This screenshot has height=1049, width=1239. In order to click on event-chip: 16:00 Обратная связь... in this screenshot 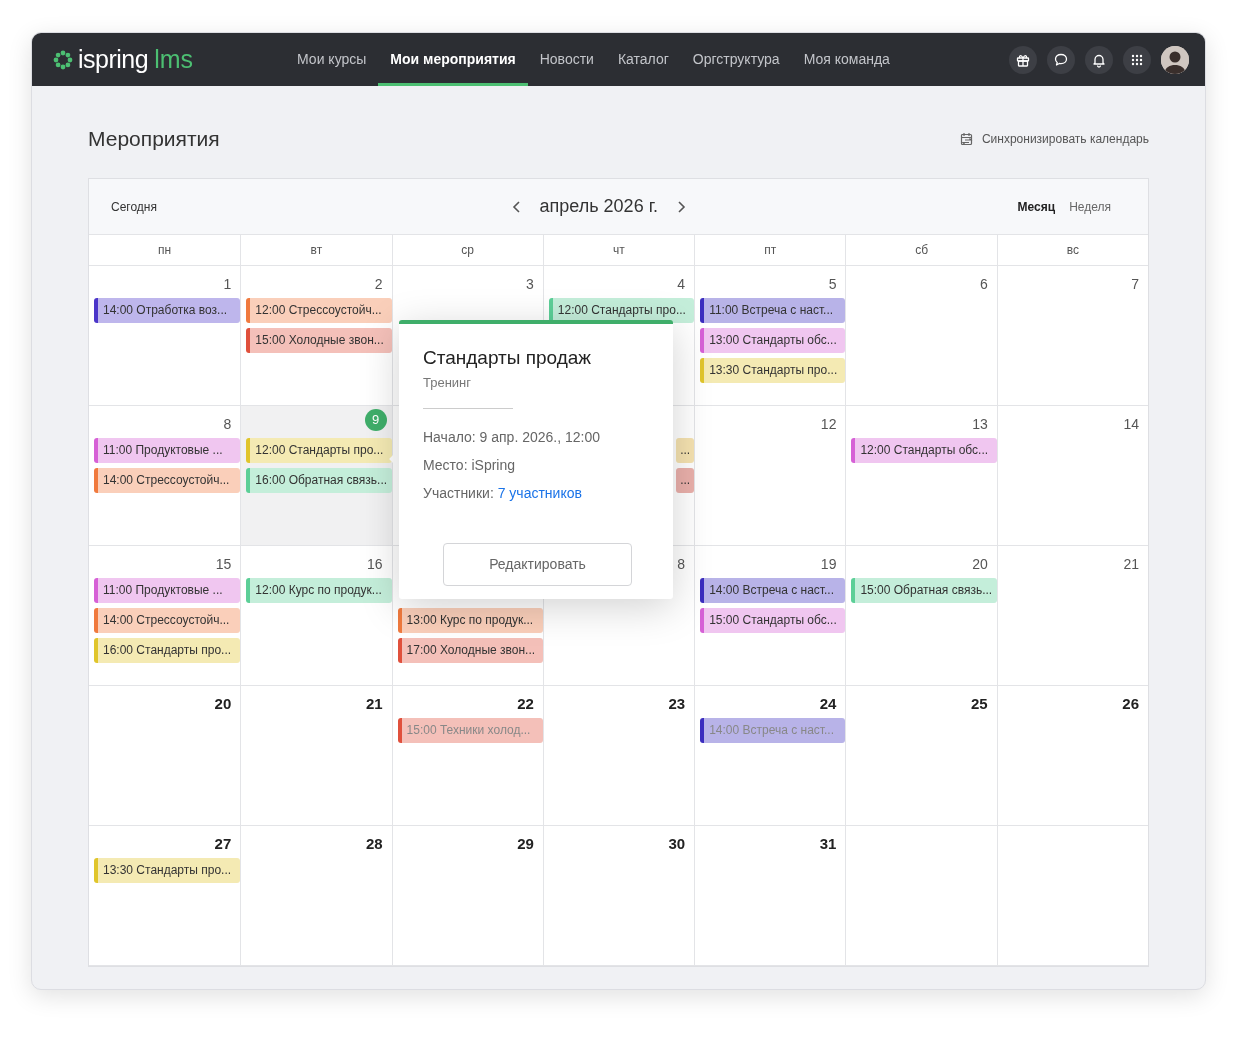, I will do `click(319, 480)`.